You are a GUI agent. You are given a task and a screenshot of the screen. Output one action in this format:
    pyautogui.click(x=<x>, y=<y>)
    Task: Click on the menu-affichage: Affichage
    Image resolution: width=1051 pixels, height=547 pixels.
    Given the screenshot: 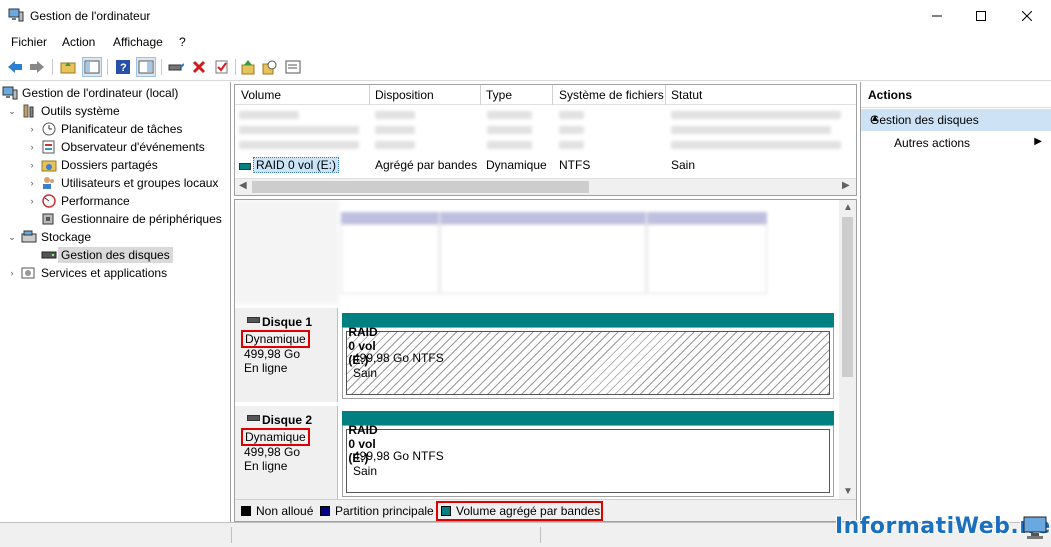 What is the action you would take?
    pyautogui.click(x=138, y=42)
    